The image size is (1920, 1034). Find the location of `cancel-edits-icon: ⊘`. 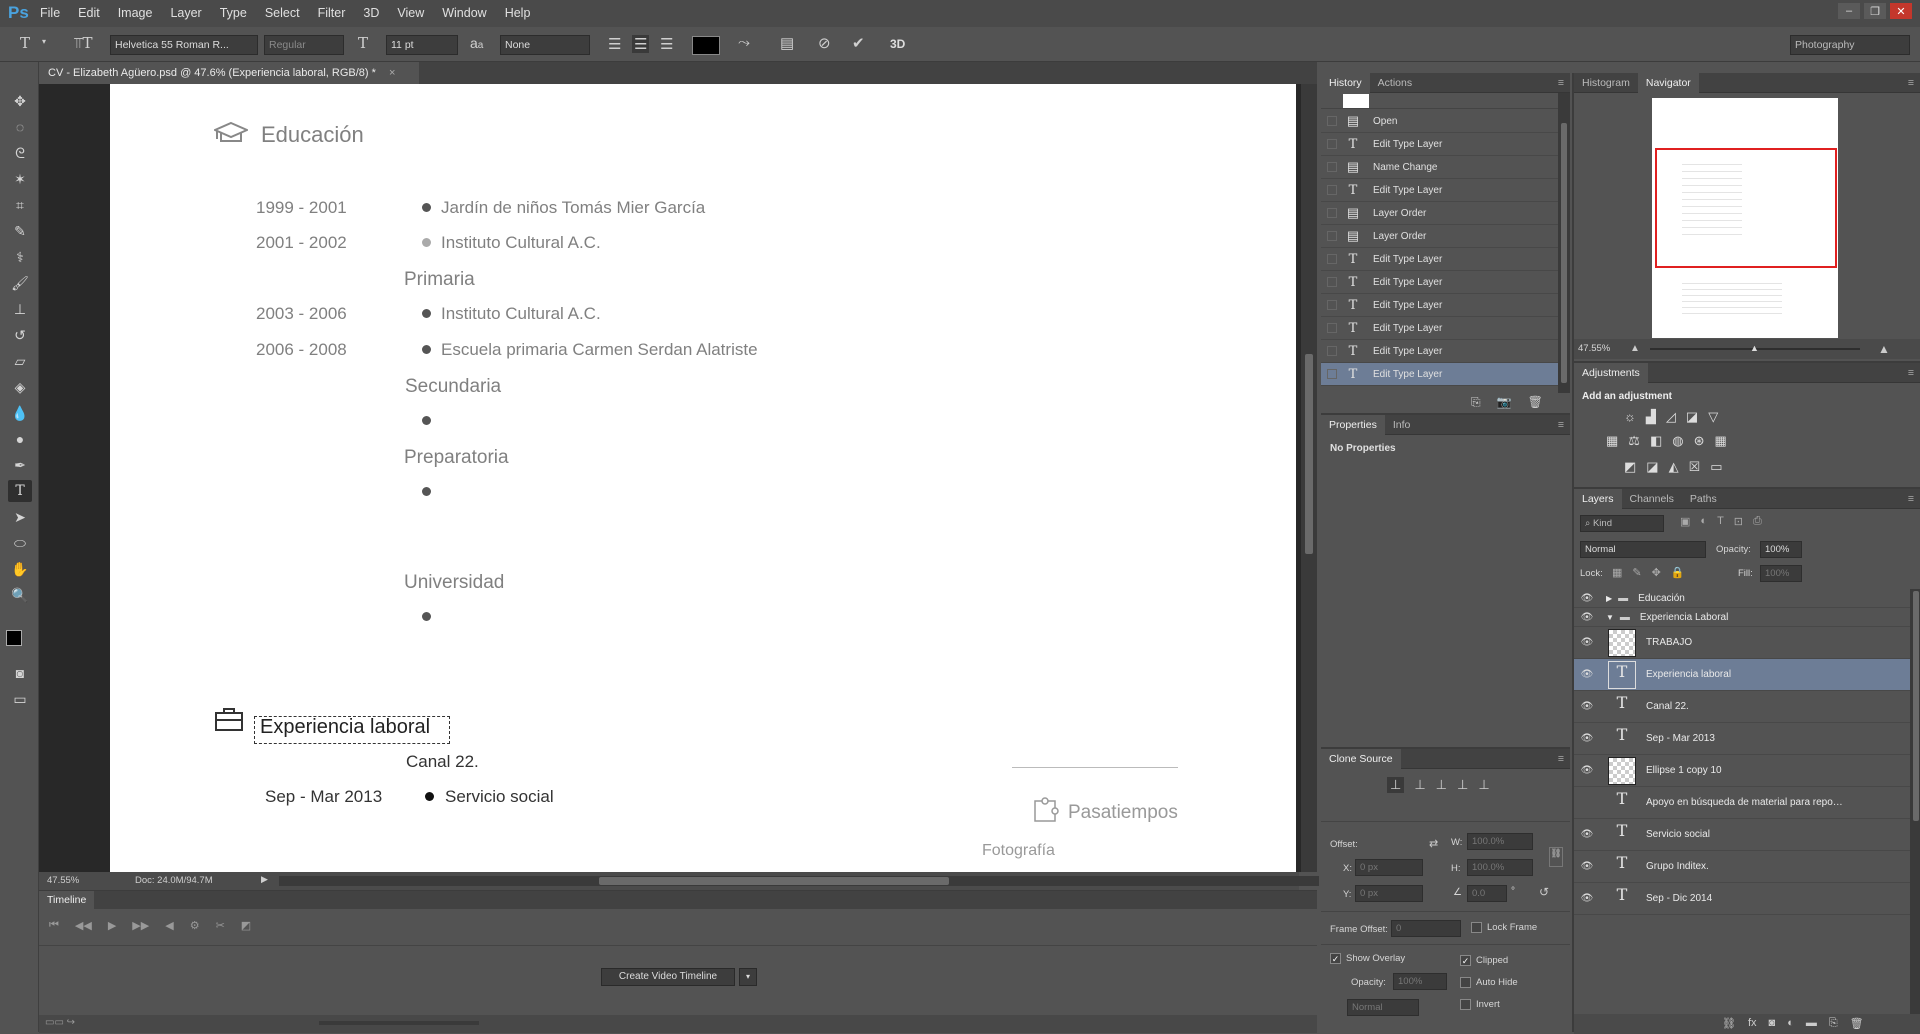

cancel-edits-icon: ⊘ is located at coordinates (824, 43).